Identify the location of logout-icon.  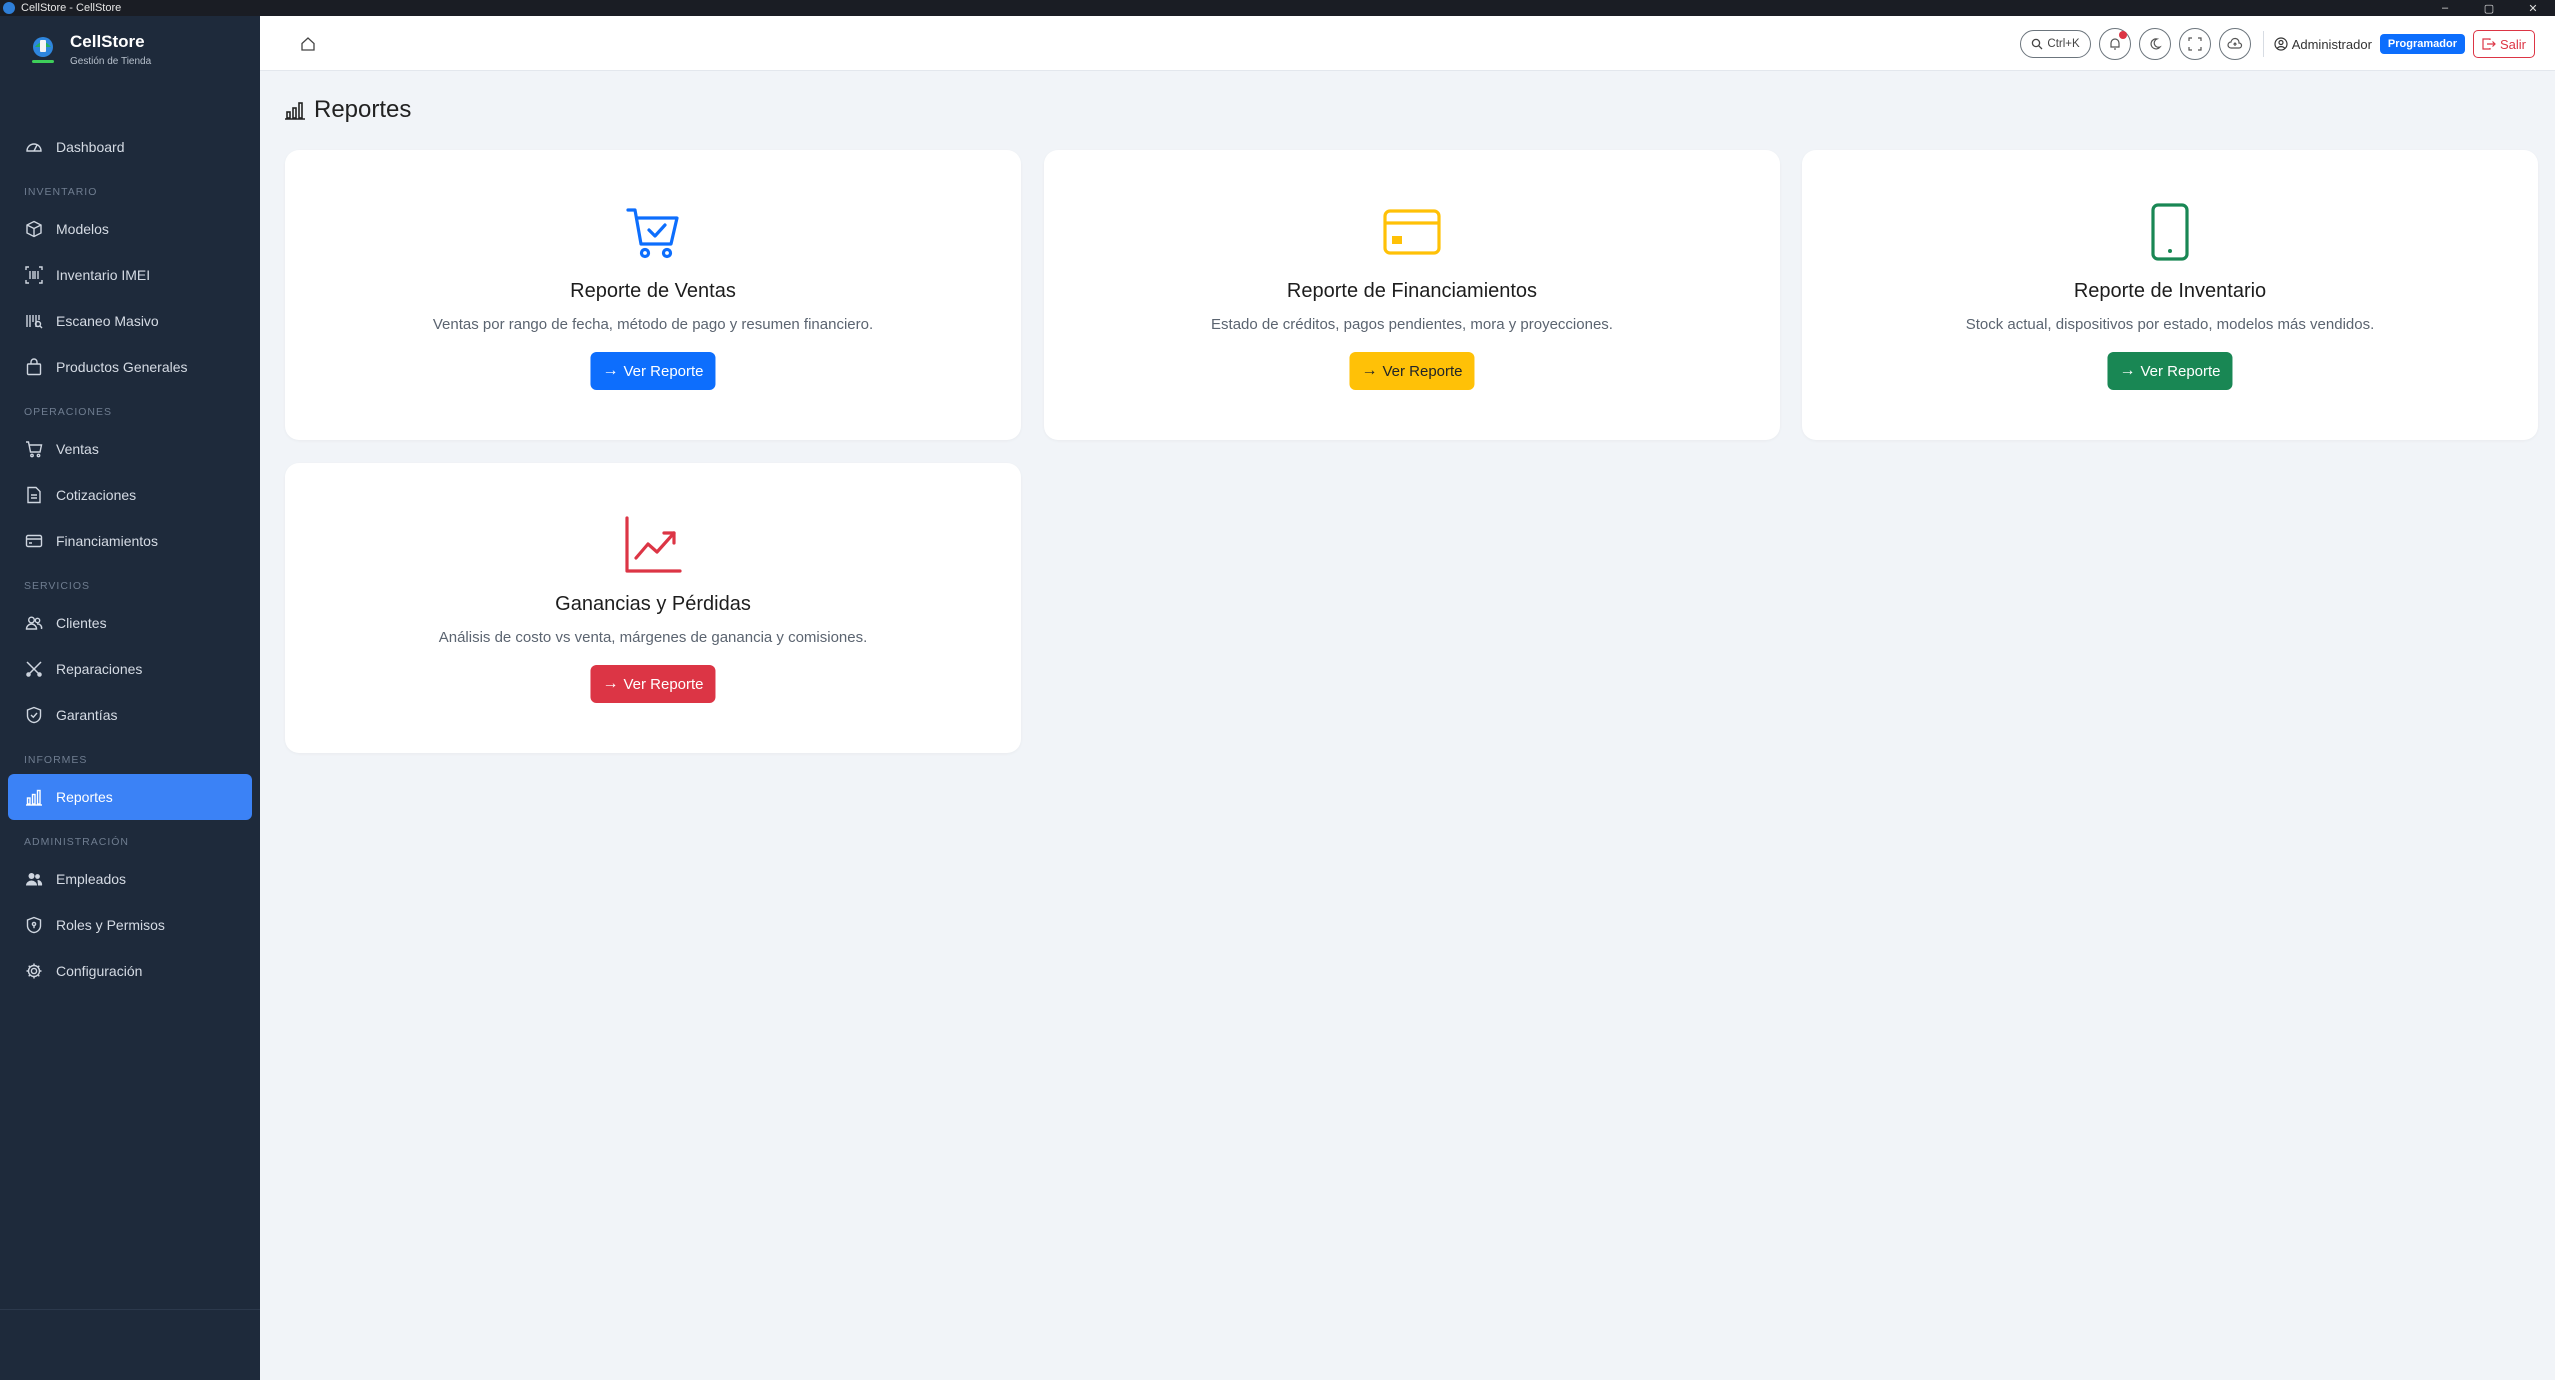
(2489, 44).